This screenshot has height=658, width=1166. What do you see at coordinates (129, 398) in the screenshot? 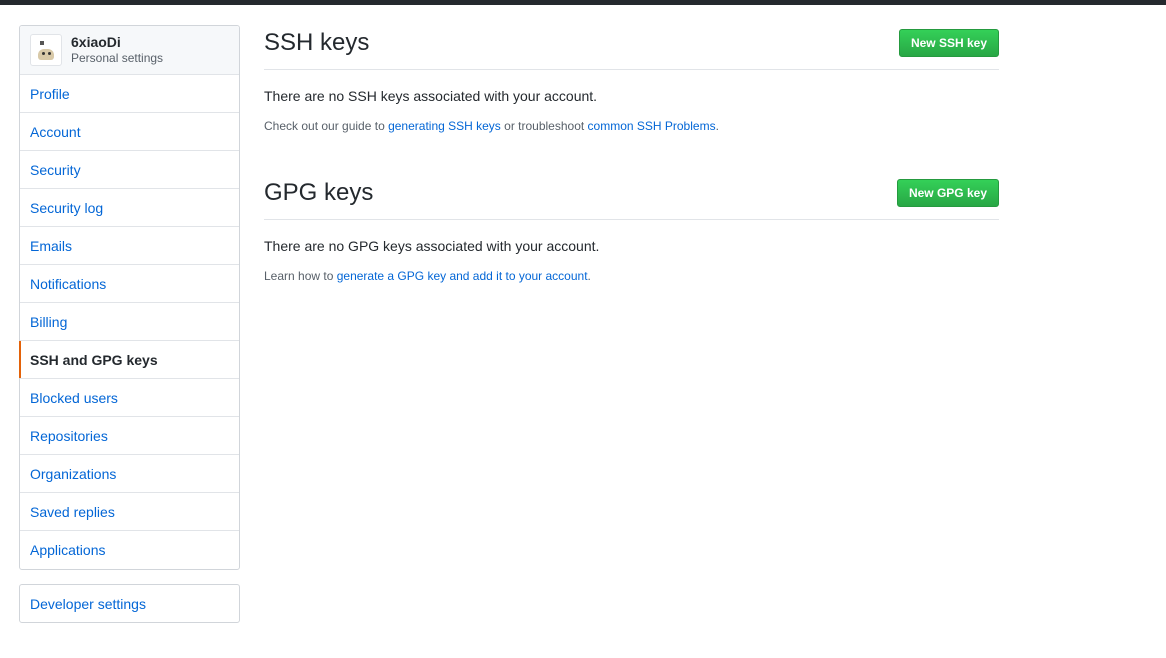
I see `sidebar-item-blocked-users: Blocked users` at bounding box center [129, 398].